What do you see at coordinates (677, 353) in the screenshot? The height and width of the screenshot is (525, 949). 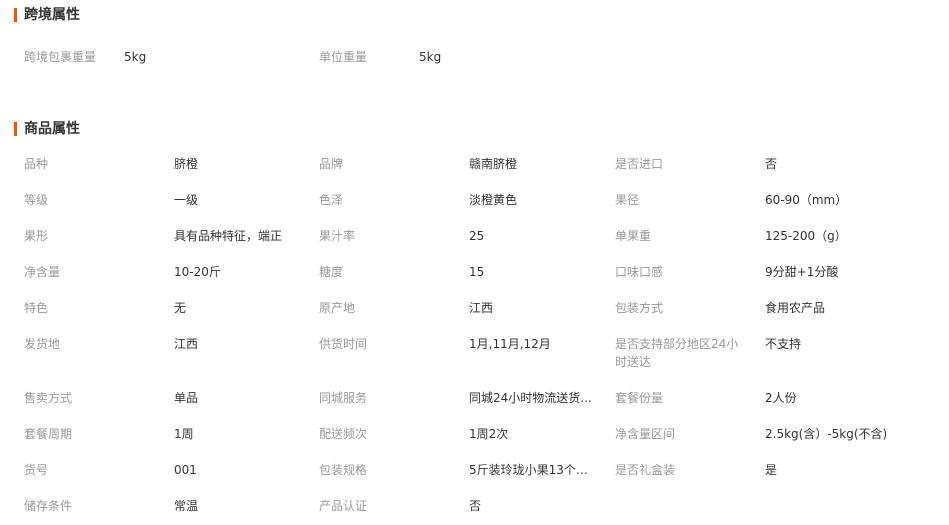 I see `attr-label: 是否支持部分地区24小时送达` at bounding box center [677, 353].